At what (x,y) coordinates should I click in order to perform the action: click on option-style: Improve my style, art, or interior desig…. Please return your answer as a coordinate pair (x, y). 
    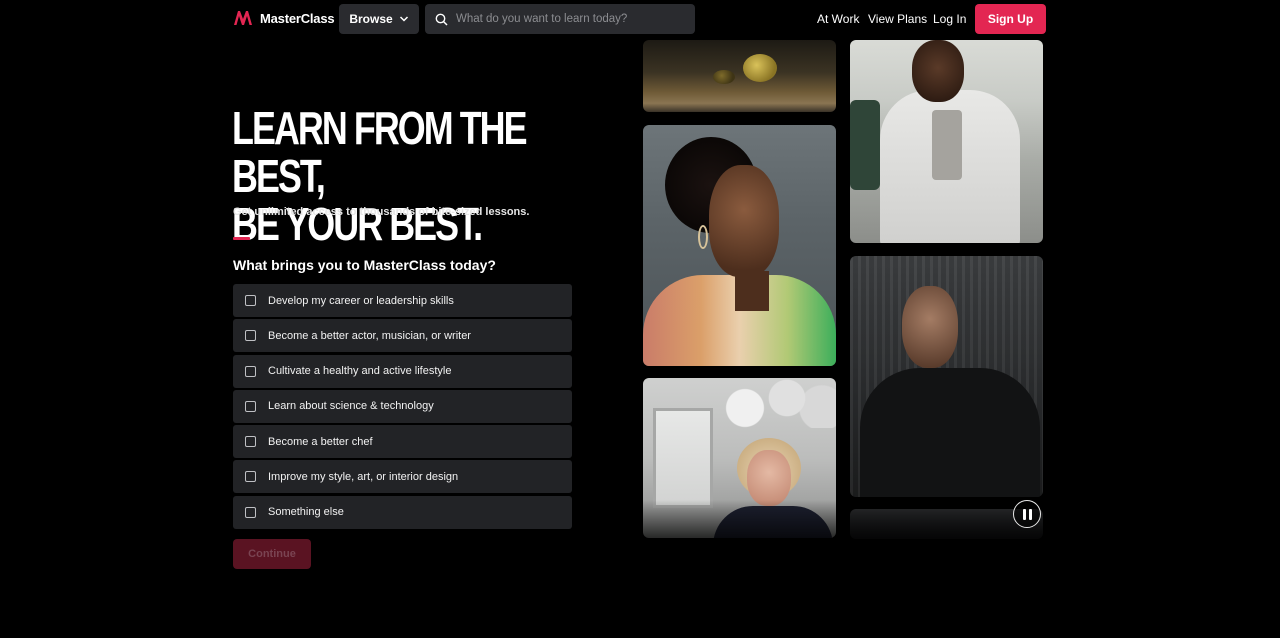
    Looking at the image, I should click on (402, 477).